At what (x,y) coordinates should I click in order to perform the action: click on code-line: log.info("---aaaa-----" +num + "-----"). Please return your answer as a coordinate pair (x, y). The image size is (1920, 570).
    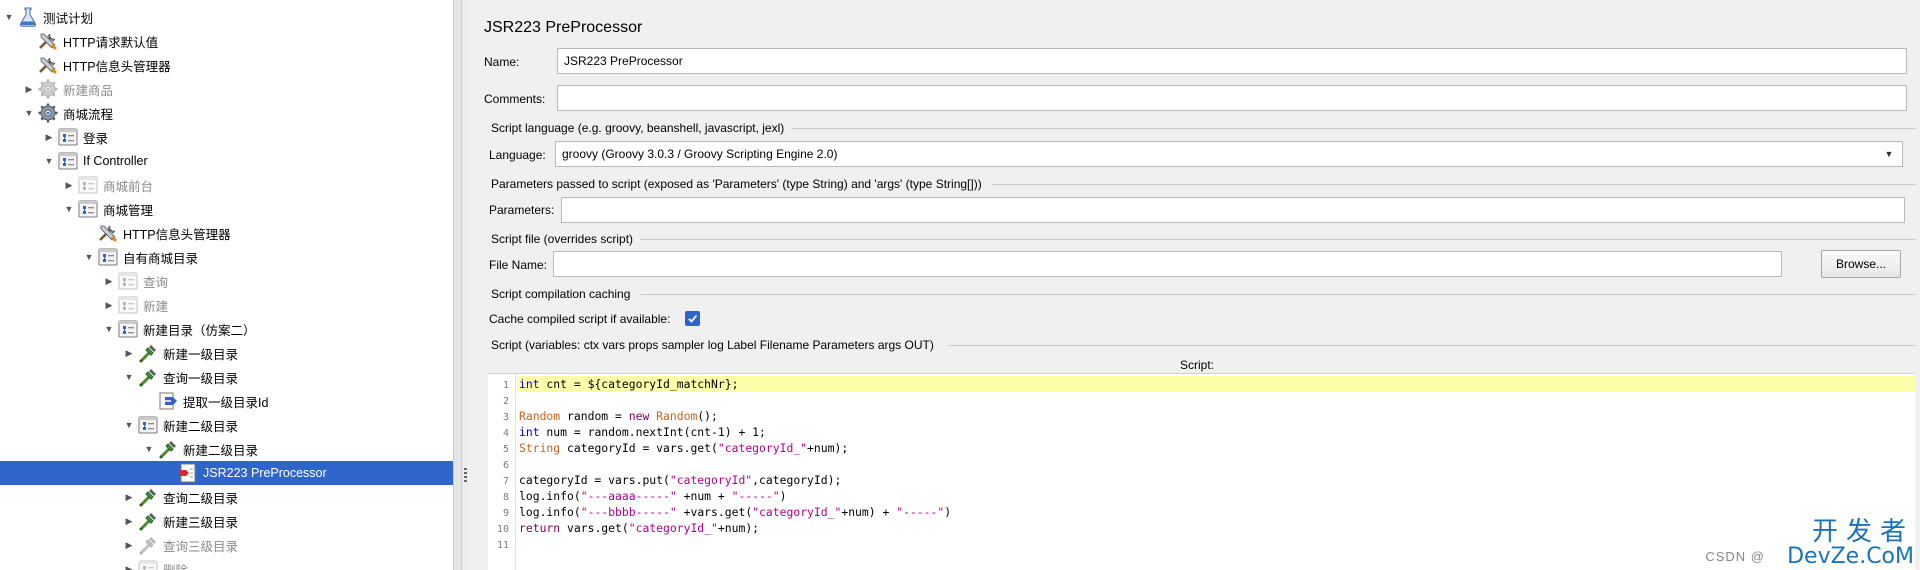
    Looking at the image, I should click on (1216, 496).